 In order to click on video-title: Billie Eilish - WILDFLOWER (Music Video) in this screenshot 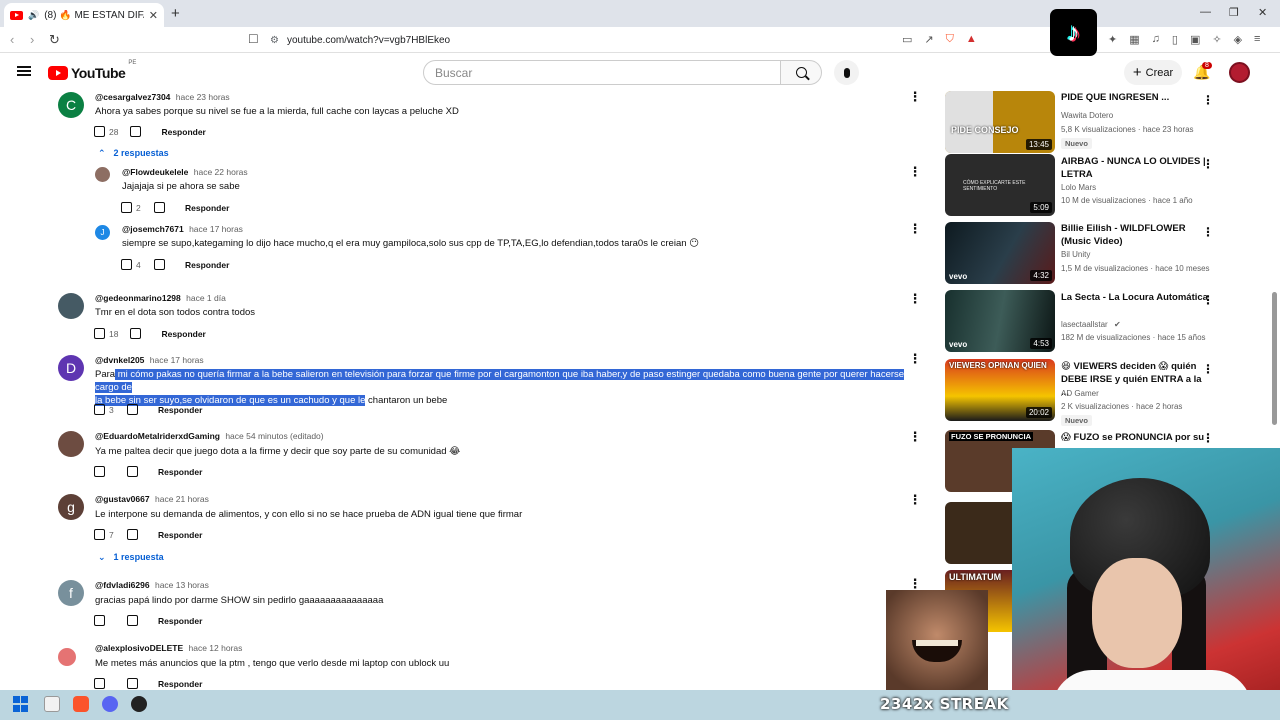, I will do `click(1135, 235)`.